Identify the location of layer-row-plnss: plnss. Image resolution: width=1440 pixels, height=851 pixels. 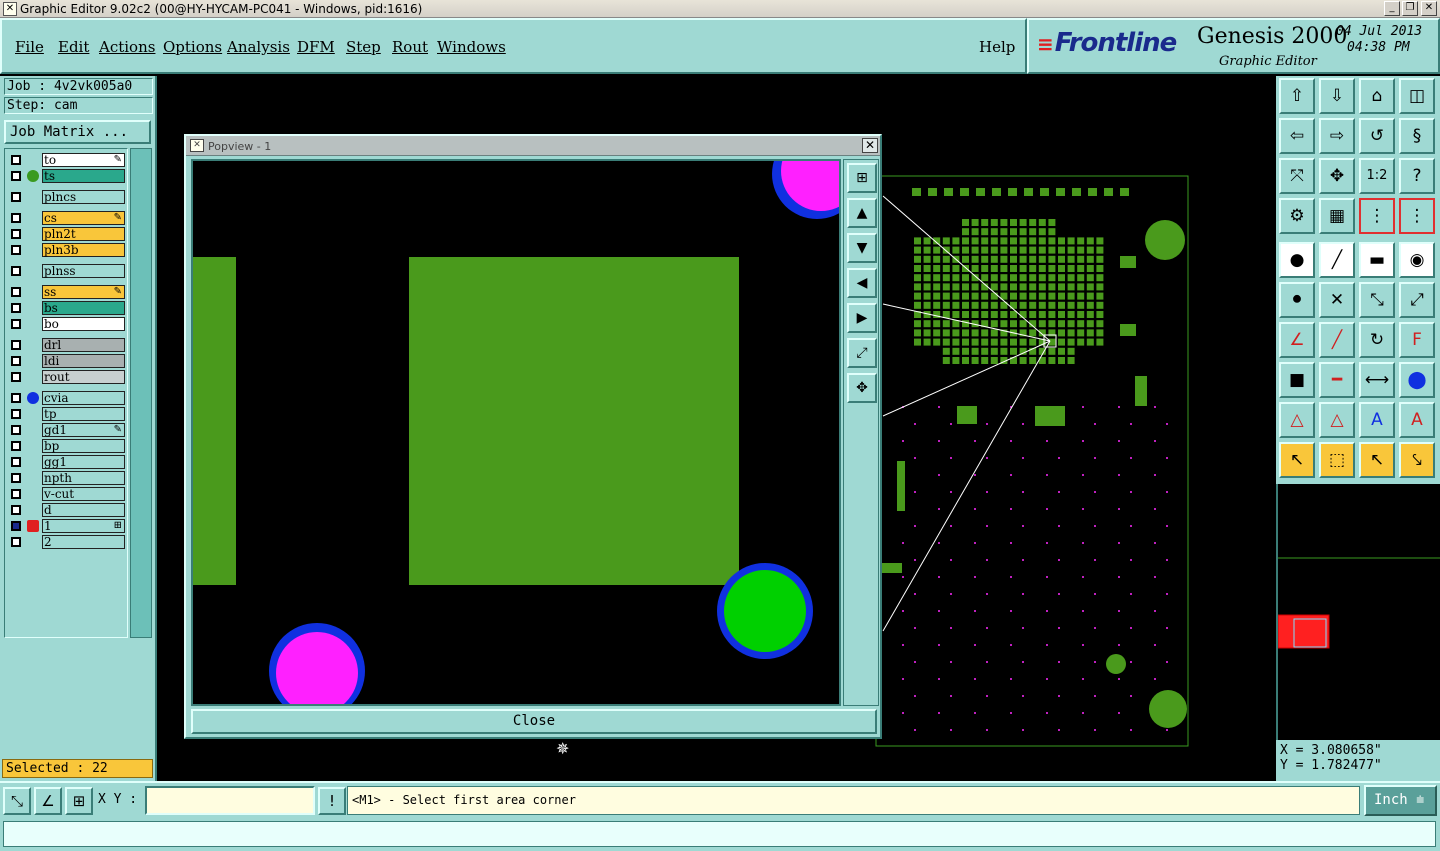
(67, 271).